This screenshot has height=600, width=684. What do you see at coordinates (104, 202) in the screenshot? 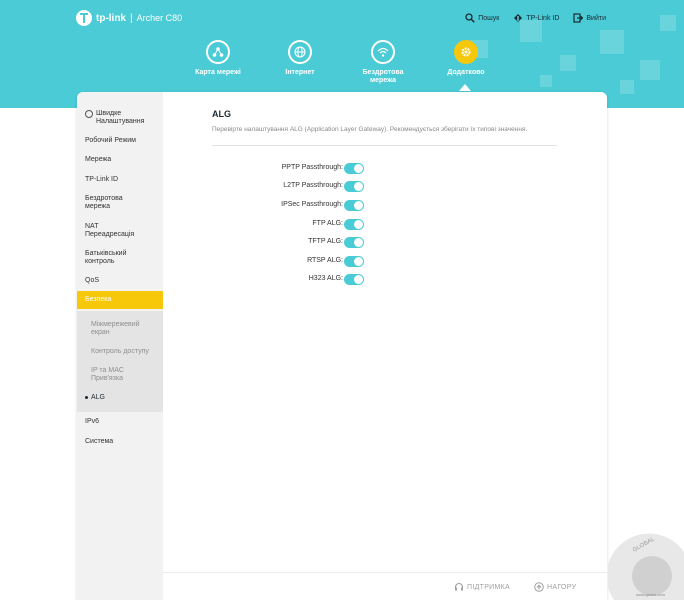
I see `sidebar-item-label: Бездротова мережа` at bounding box center [104, 202].